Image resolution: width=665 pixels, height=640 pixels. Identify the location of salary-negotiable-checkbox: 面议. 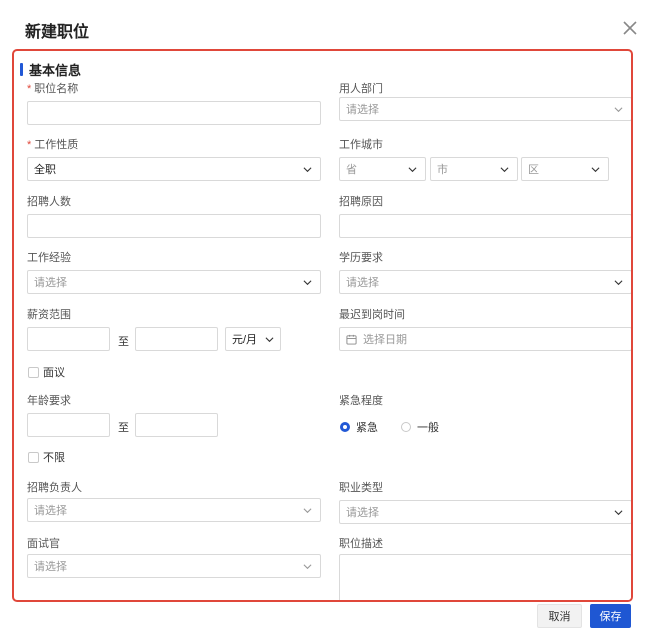
(46, 372).